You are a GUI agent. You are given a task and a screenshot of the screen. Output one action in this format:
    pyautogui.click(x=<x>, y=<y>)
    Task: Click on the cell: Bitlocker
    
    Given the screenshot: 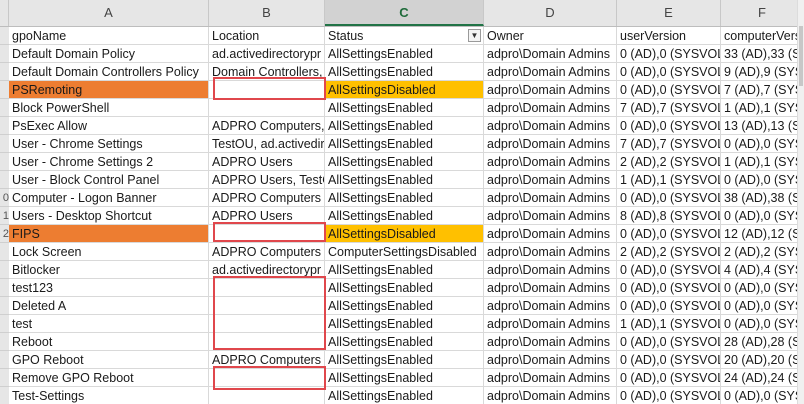 What is the action you would take?
    pyautogui.click(x=109, y=270)
    